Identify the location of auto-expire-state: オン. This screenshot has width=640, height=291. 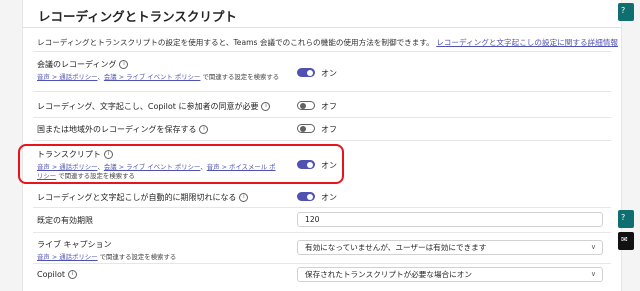
(329, 197).